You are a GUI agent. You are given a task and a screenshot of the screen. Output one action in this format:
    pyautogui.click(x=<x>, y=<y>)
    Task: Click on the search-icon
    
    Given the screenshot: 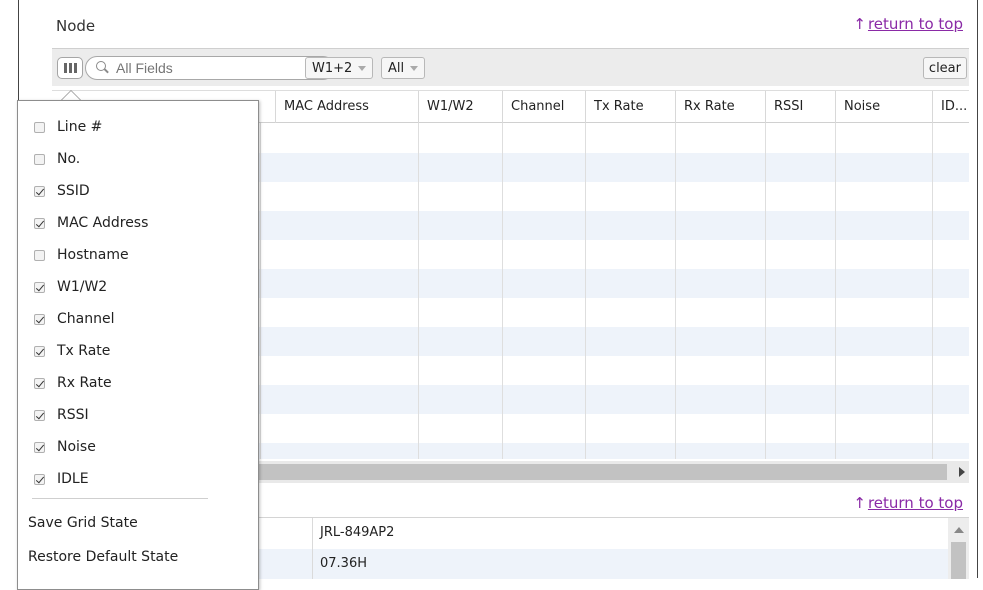 What is the action you would take?
    pyautogui.click(x=101, y=66)
    